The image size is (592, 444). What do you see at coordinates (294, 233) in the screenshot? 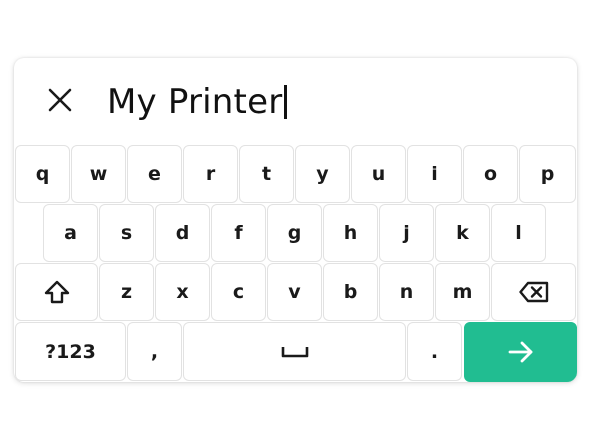
I see `key-g: g` at bounding box center [294, 233].